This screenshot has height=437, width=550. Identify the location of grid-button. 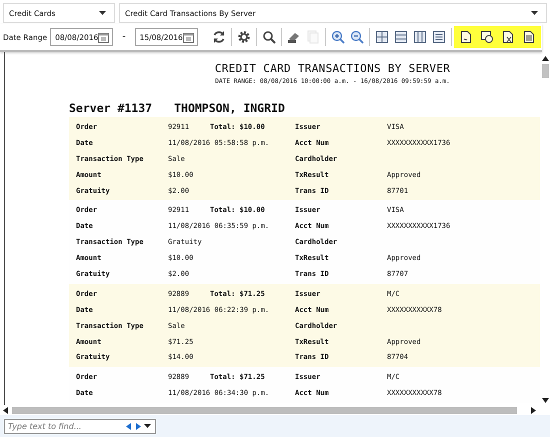
(382, 37).